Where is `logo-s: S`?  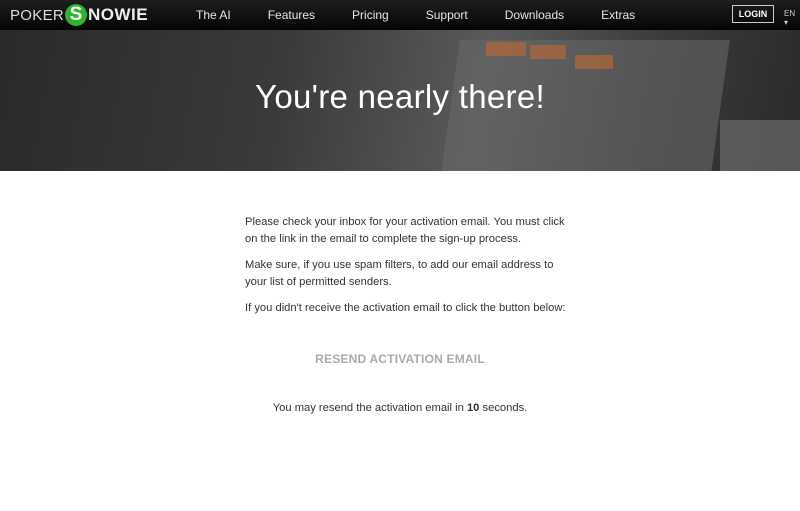
logo-s: S is located at coordinates (76, 15).